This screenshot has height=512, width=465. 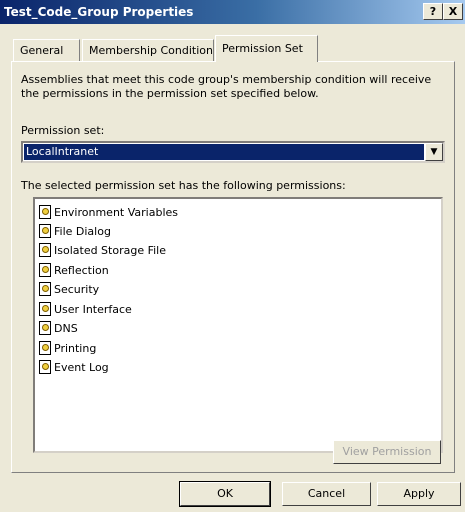 What do you see at coordinates (224, 152) in the screenshot?
I see `permission-set-value: LocalIntranet` at bounding box center [224, 152].